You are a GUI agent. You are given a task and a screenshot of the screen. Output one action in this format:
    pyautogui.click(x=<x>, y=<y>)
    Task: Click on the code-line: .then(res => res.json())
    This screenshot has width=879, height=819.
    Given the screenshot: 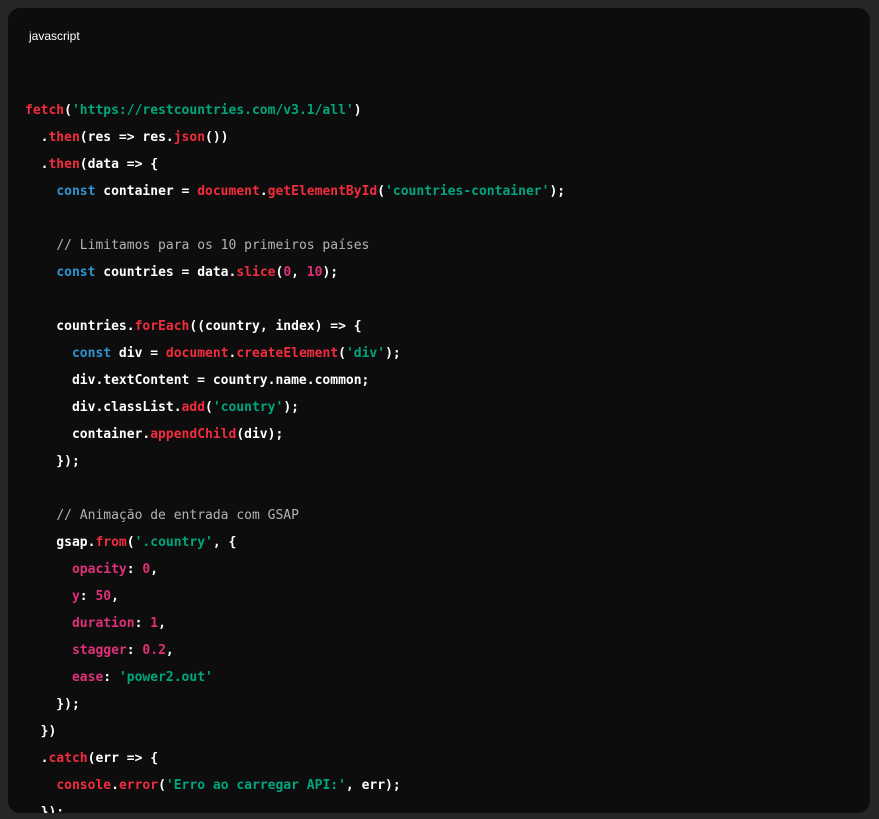 What is the action you would take?
    pyautogui.click(x=295, y=137)
    